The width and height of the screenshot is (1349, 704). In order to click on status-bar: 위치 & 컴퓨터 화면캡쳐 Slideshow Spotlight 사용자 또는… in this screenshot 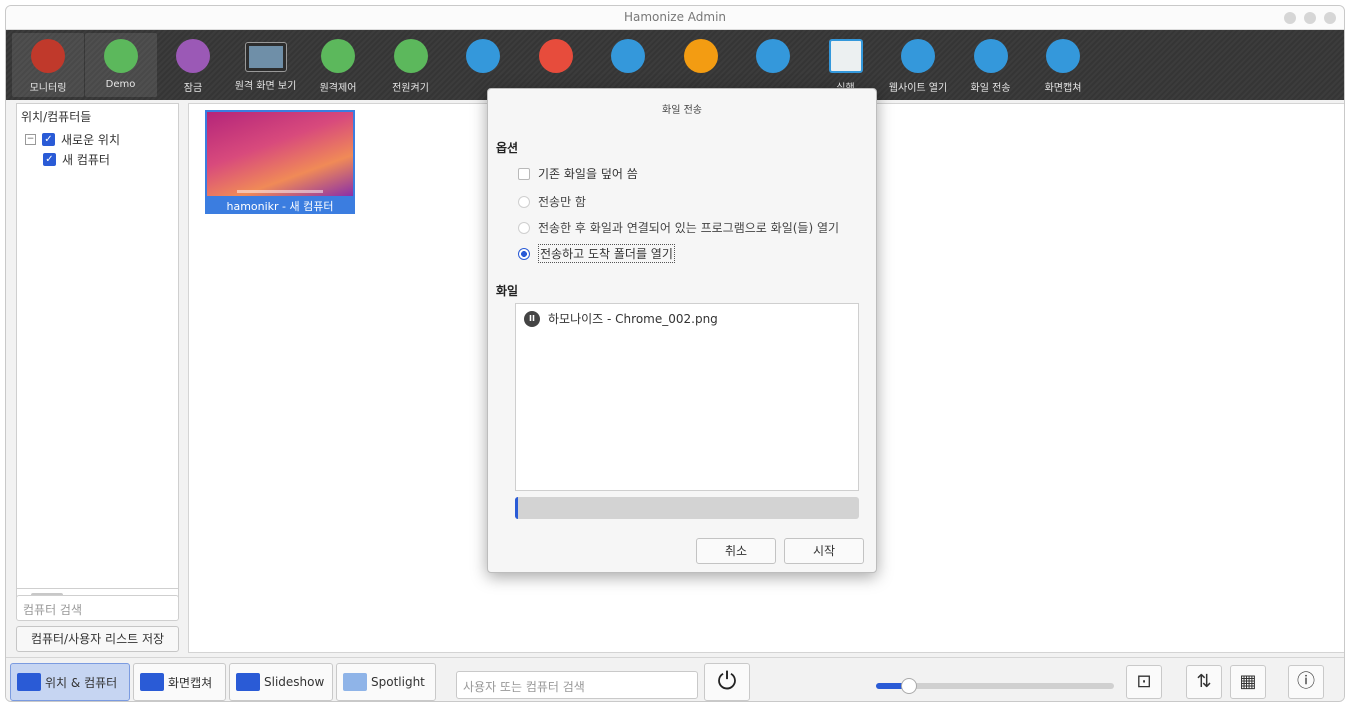, I will do `click(675, 679)`.